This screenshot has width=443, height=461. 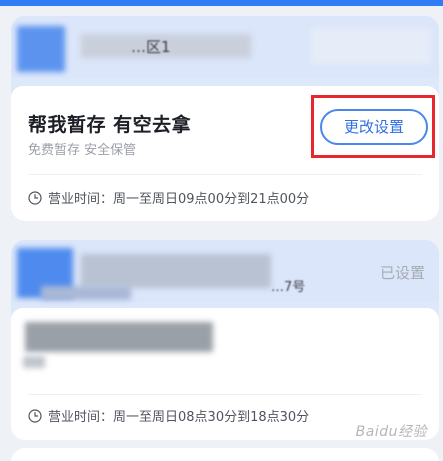 What do you see at coordinates (221, 3) in the screenshot?
I see `top-accent-strip` at bounding box center [221, 3].